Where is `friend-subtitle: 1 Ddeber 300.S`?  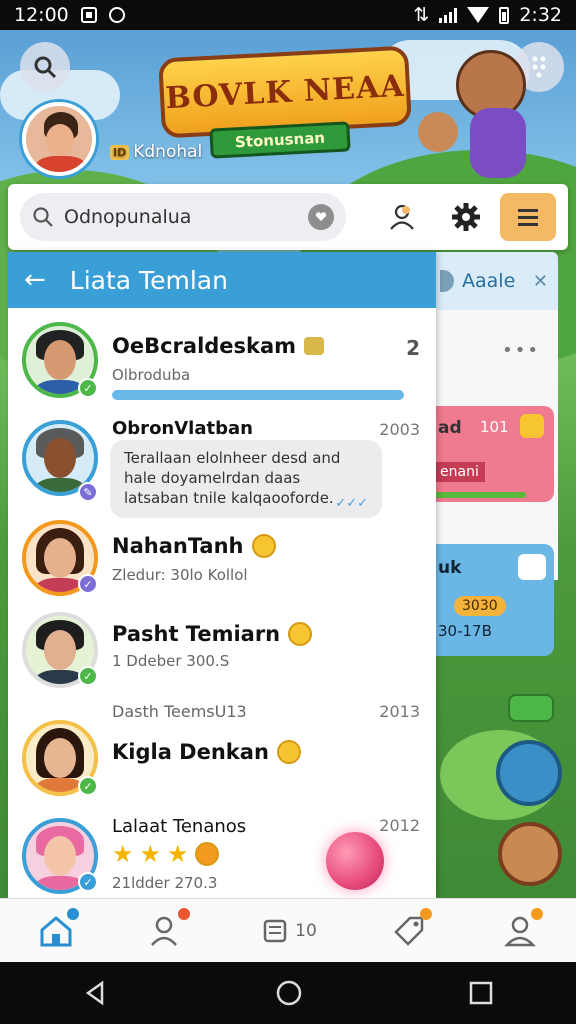
friend-subtitle: 1 Ddeber 300.S is located at coordinates (171, 661).